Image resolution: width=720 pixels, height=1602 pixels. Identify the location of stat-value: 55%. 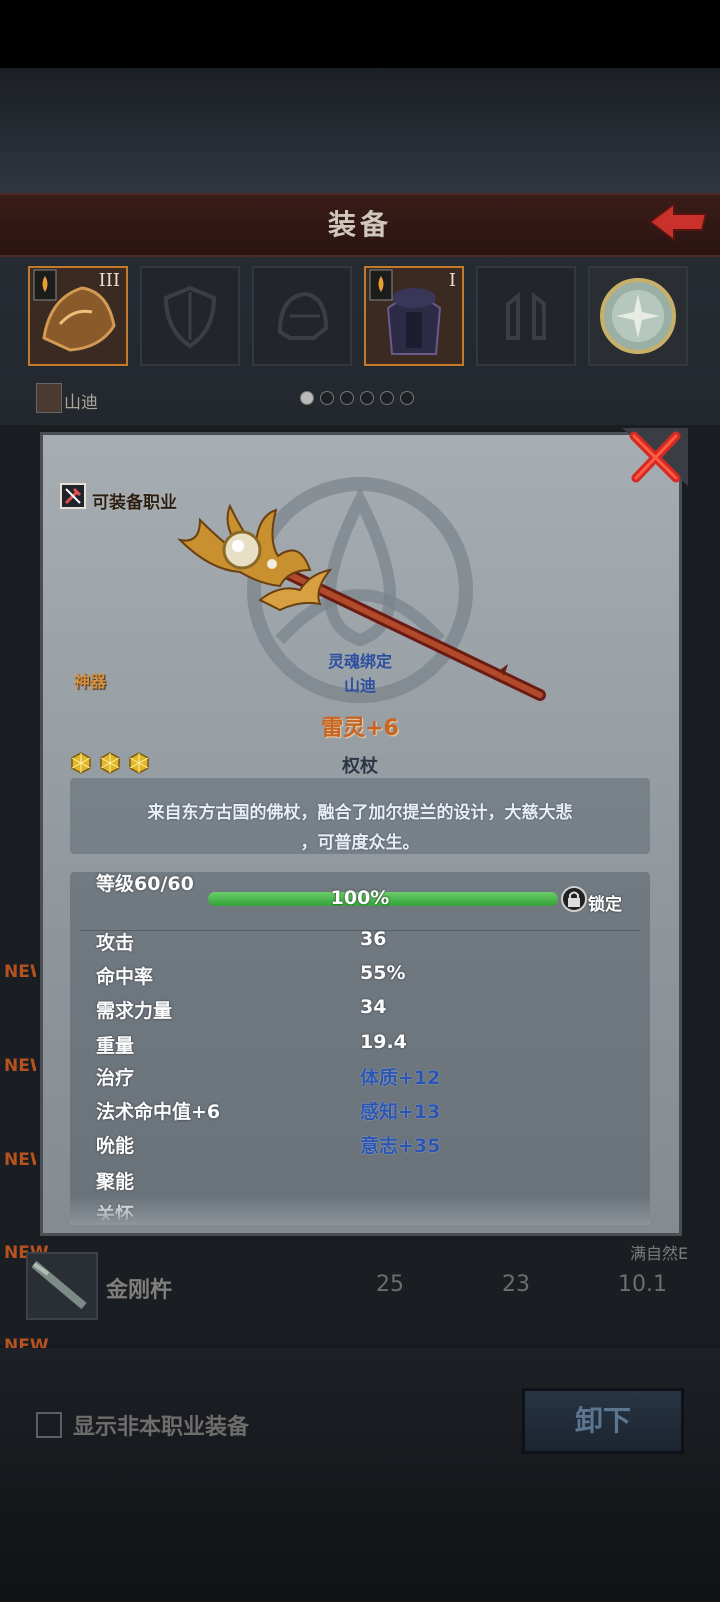
(383, 973).